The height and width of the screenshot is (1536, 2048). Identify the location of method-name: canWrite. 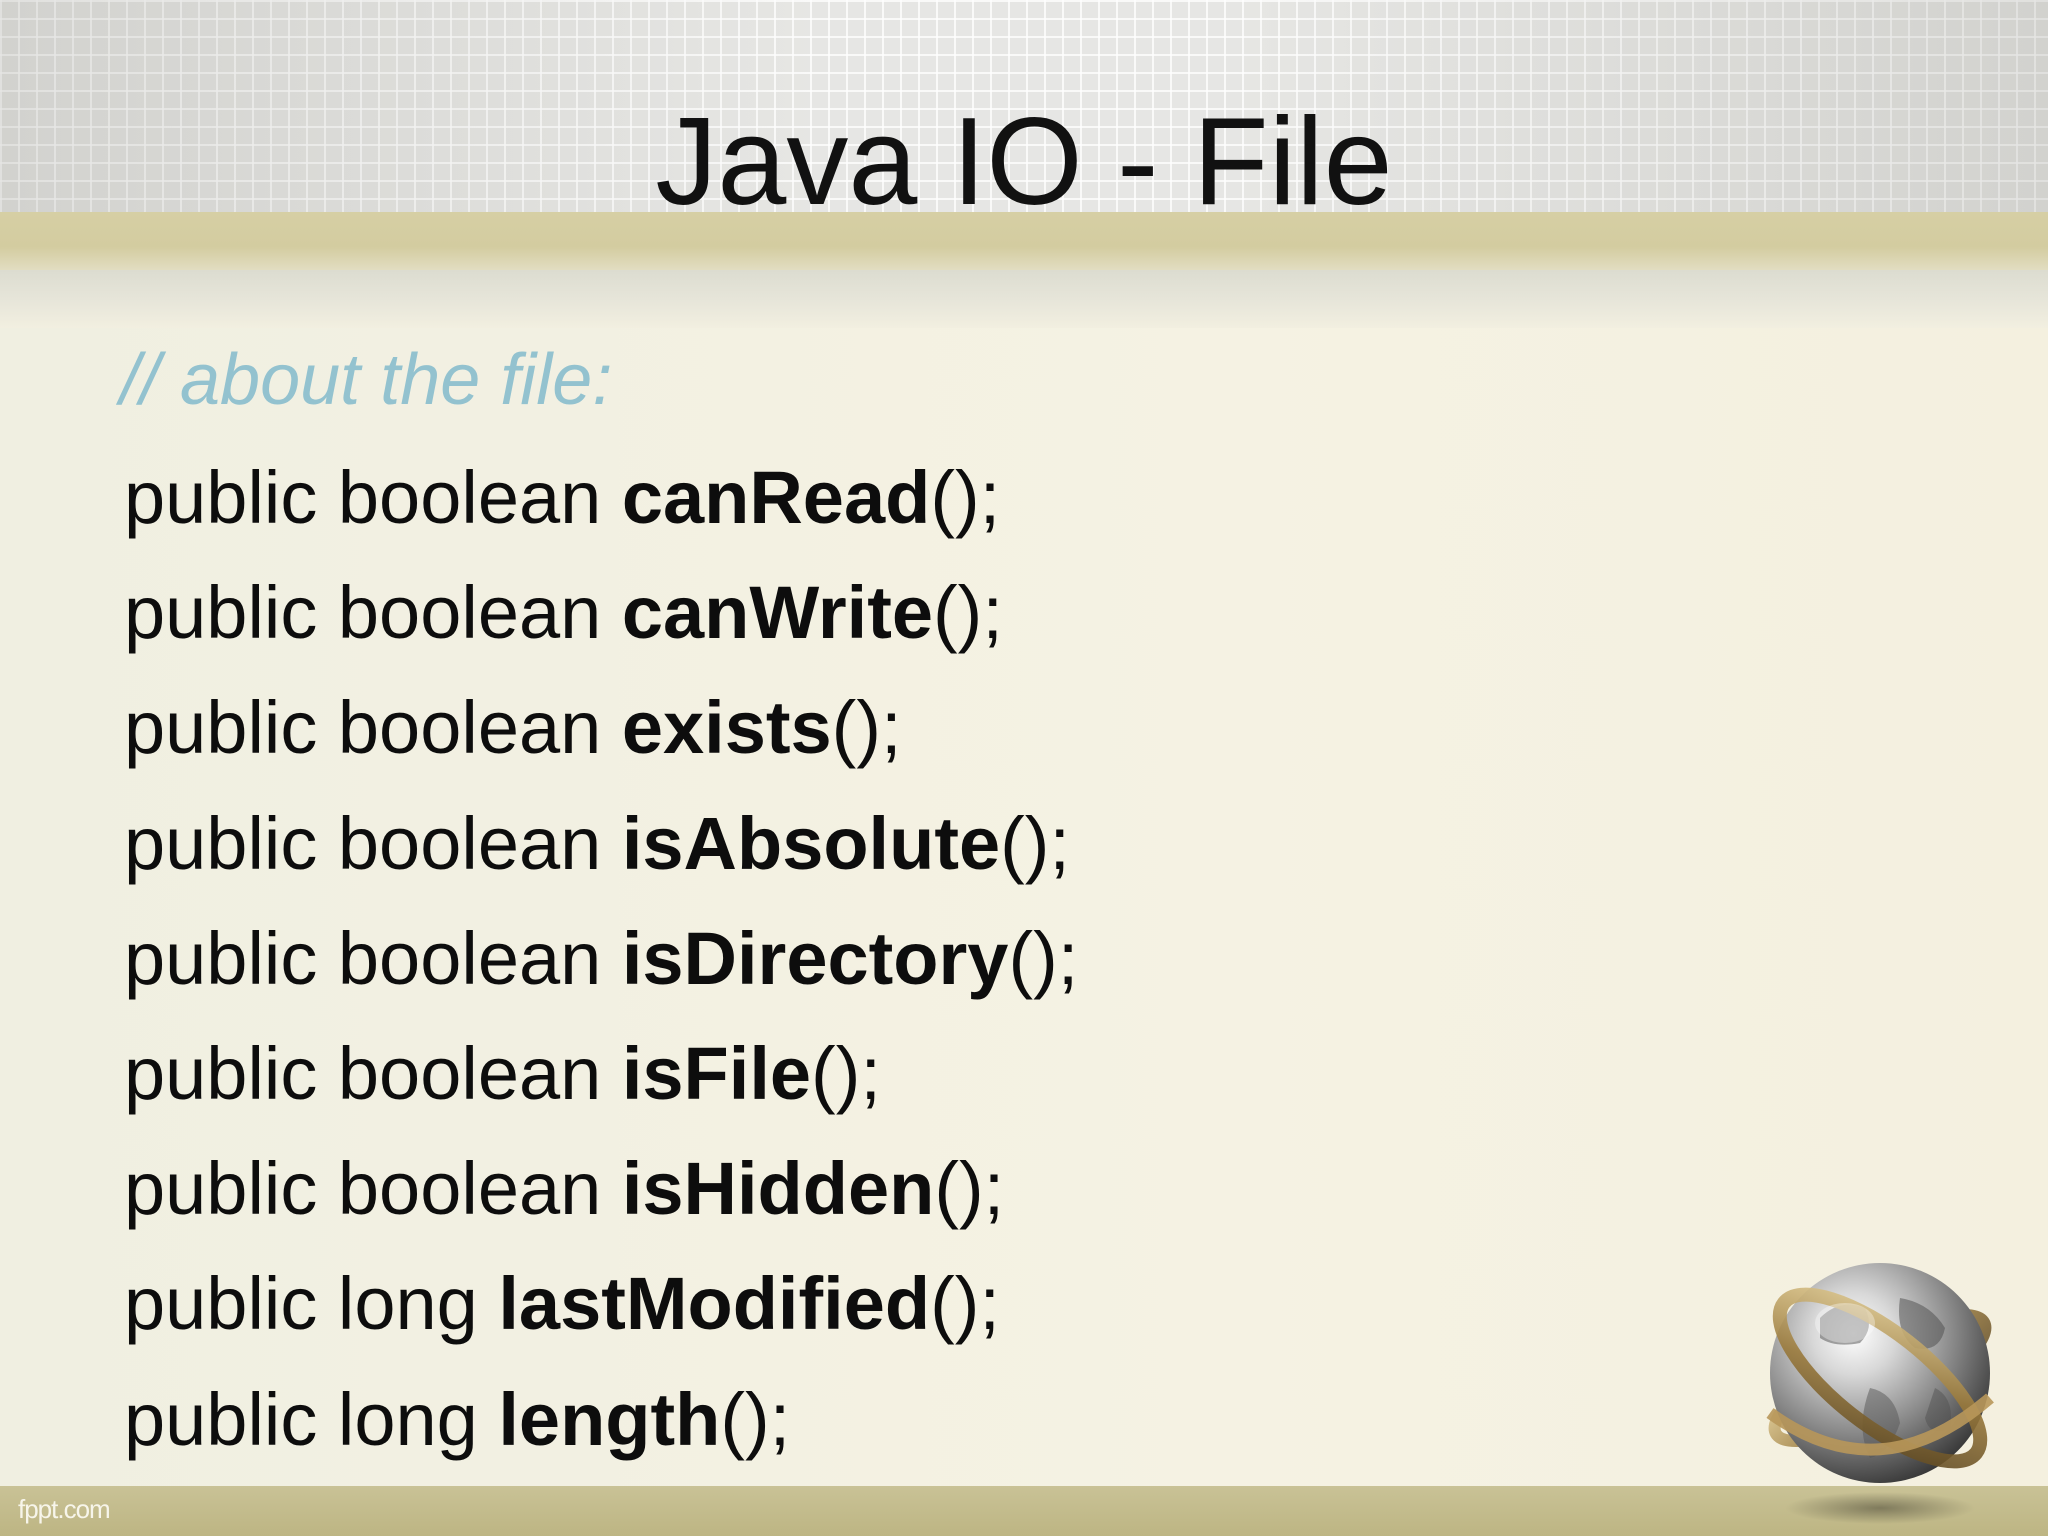
(777, 613).